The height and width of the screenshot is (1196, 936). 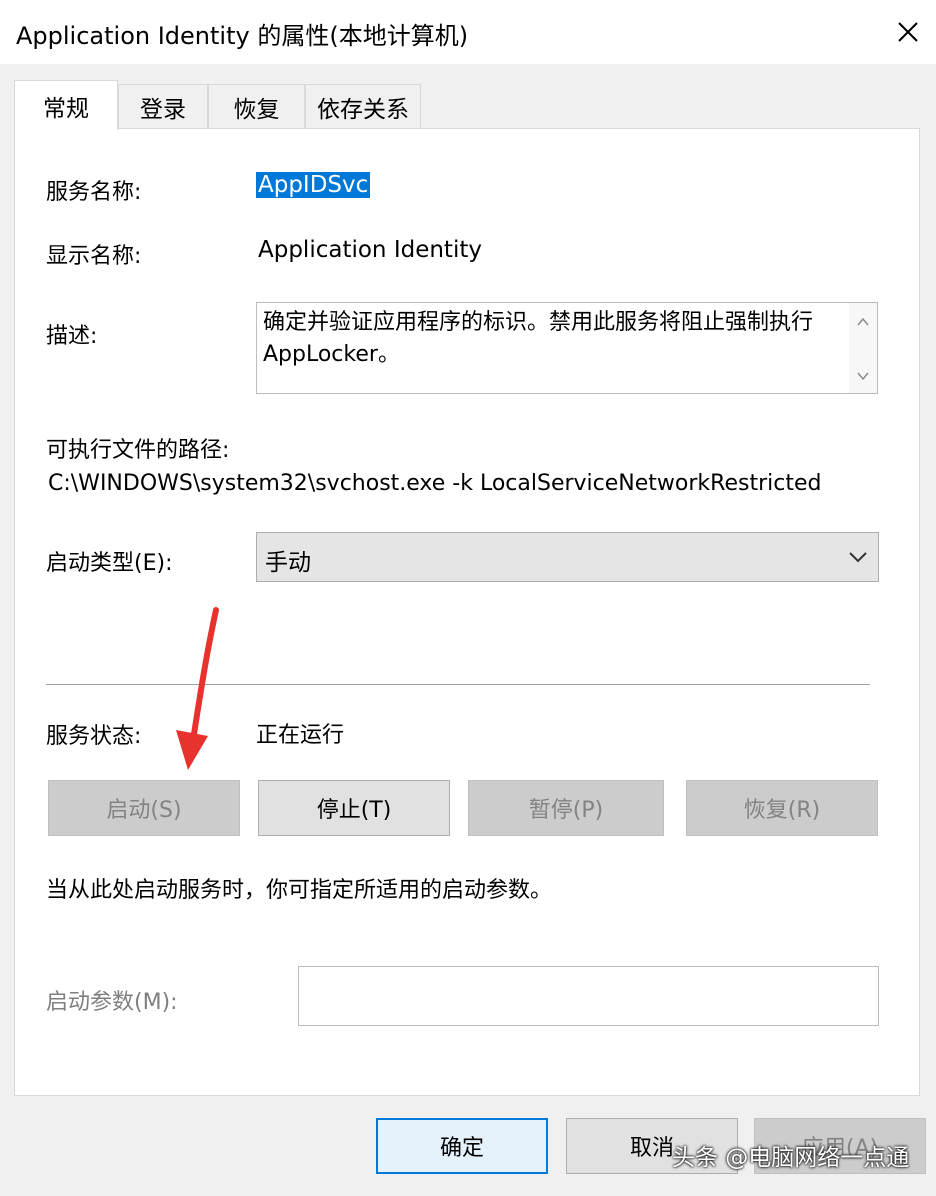 I want to click on ok-button: 确定, so click(x=462, y=1146).